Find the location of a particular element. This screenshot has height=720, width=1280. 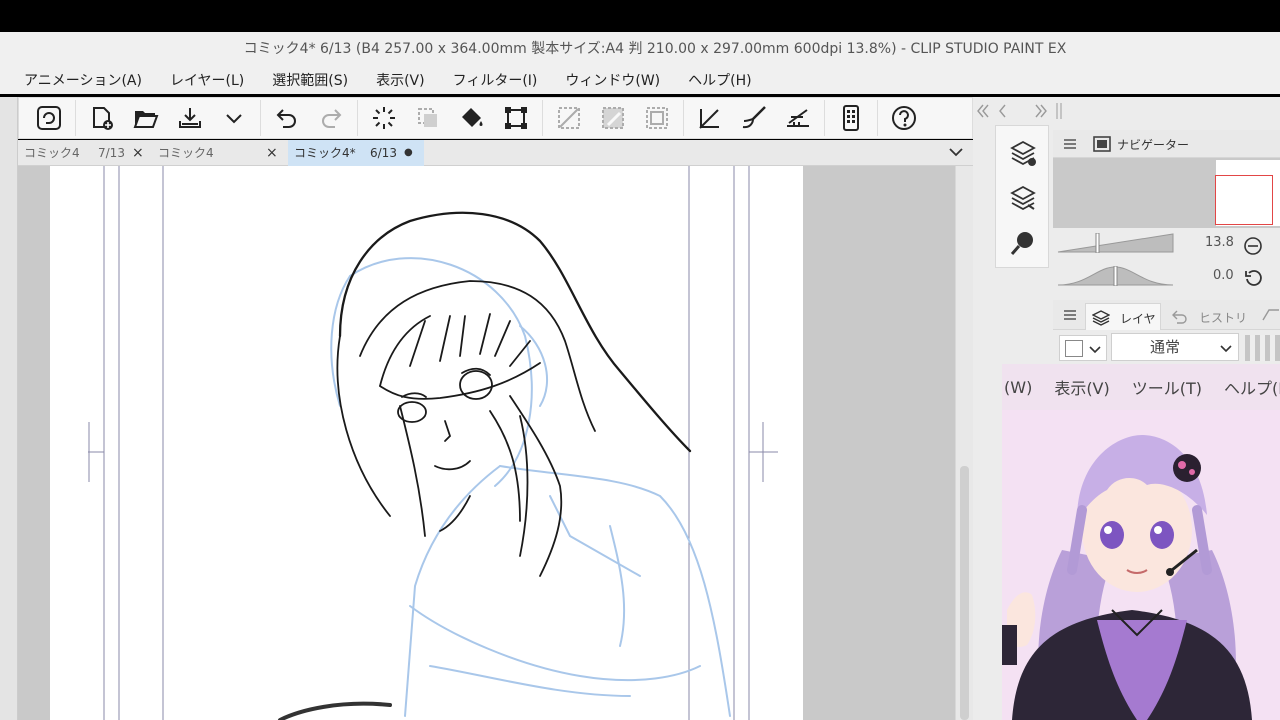

canvas-vertical-scrollbar is located at coordinates (964, 443).